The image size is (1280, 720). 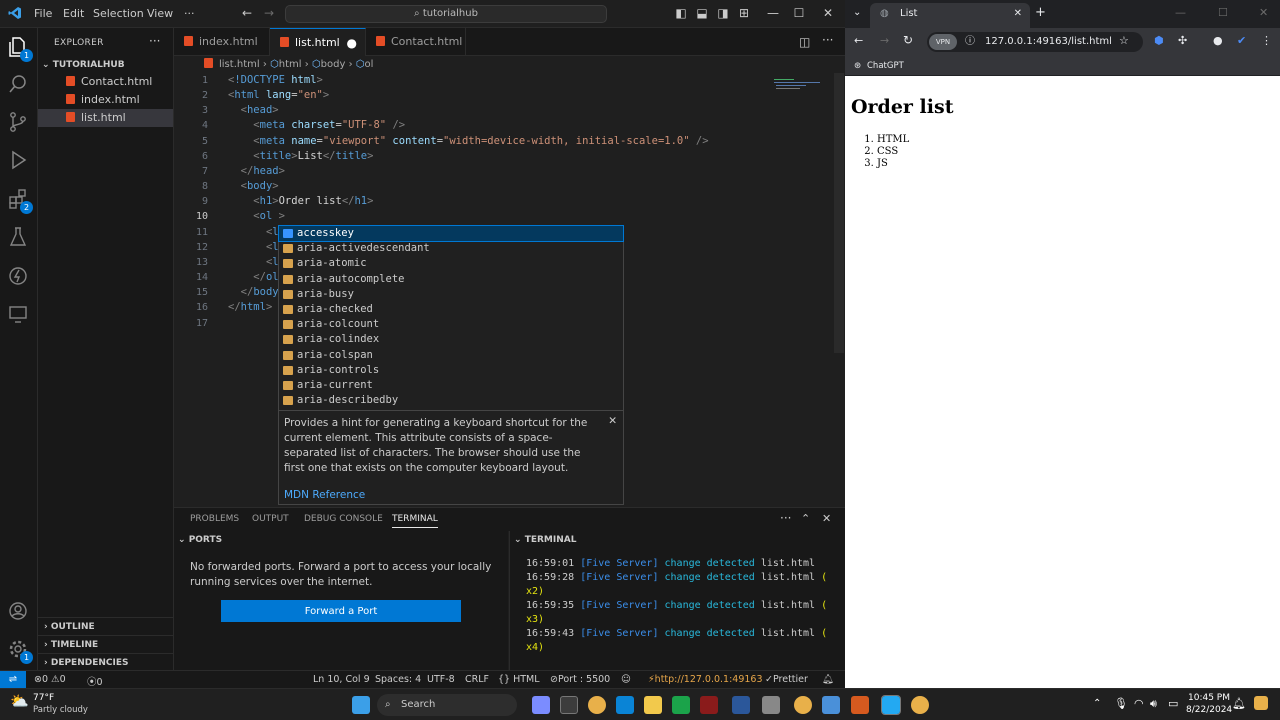 I want to click on file-index: index.html, so click(x=105, y=100).